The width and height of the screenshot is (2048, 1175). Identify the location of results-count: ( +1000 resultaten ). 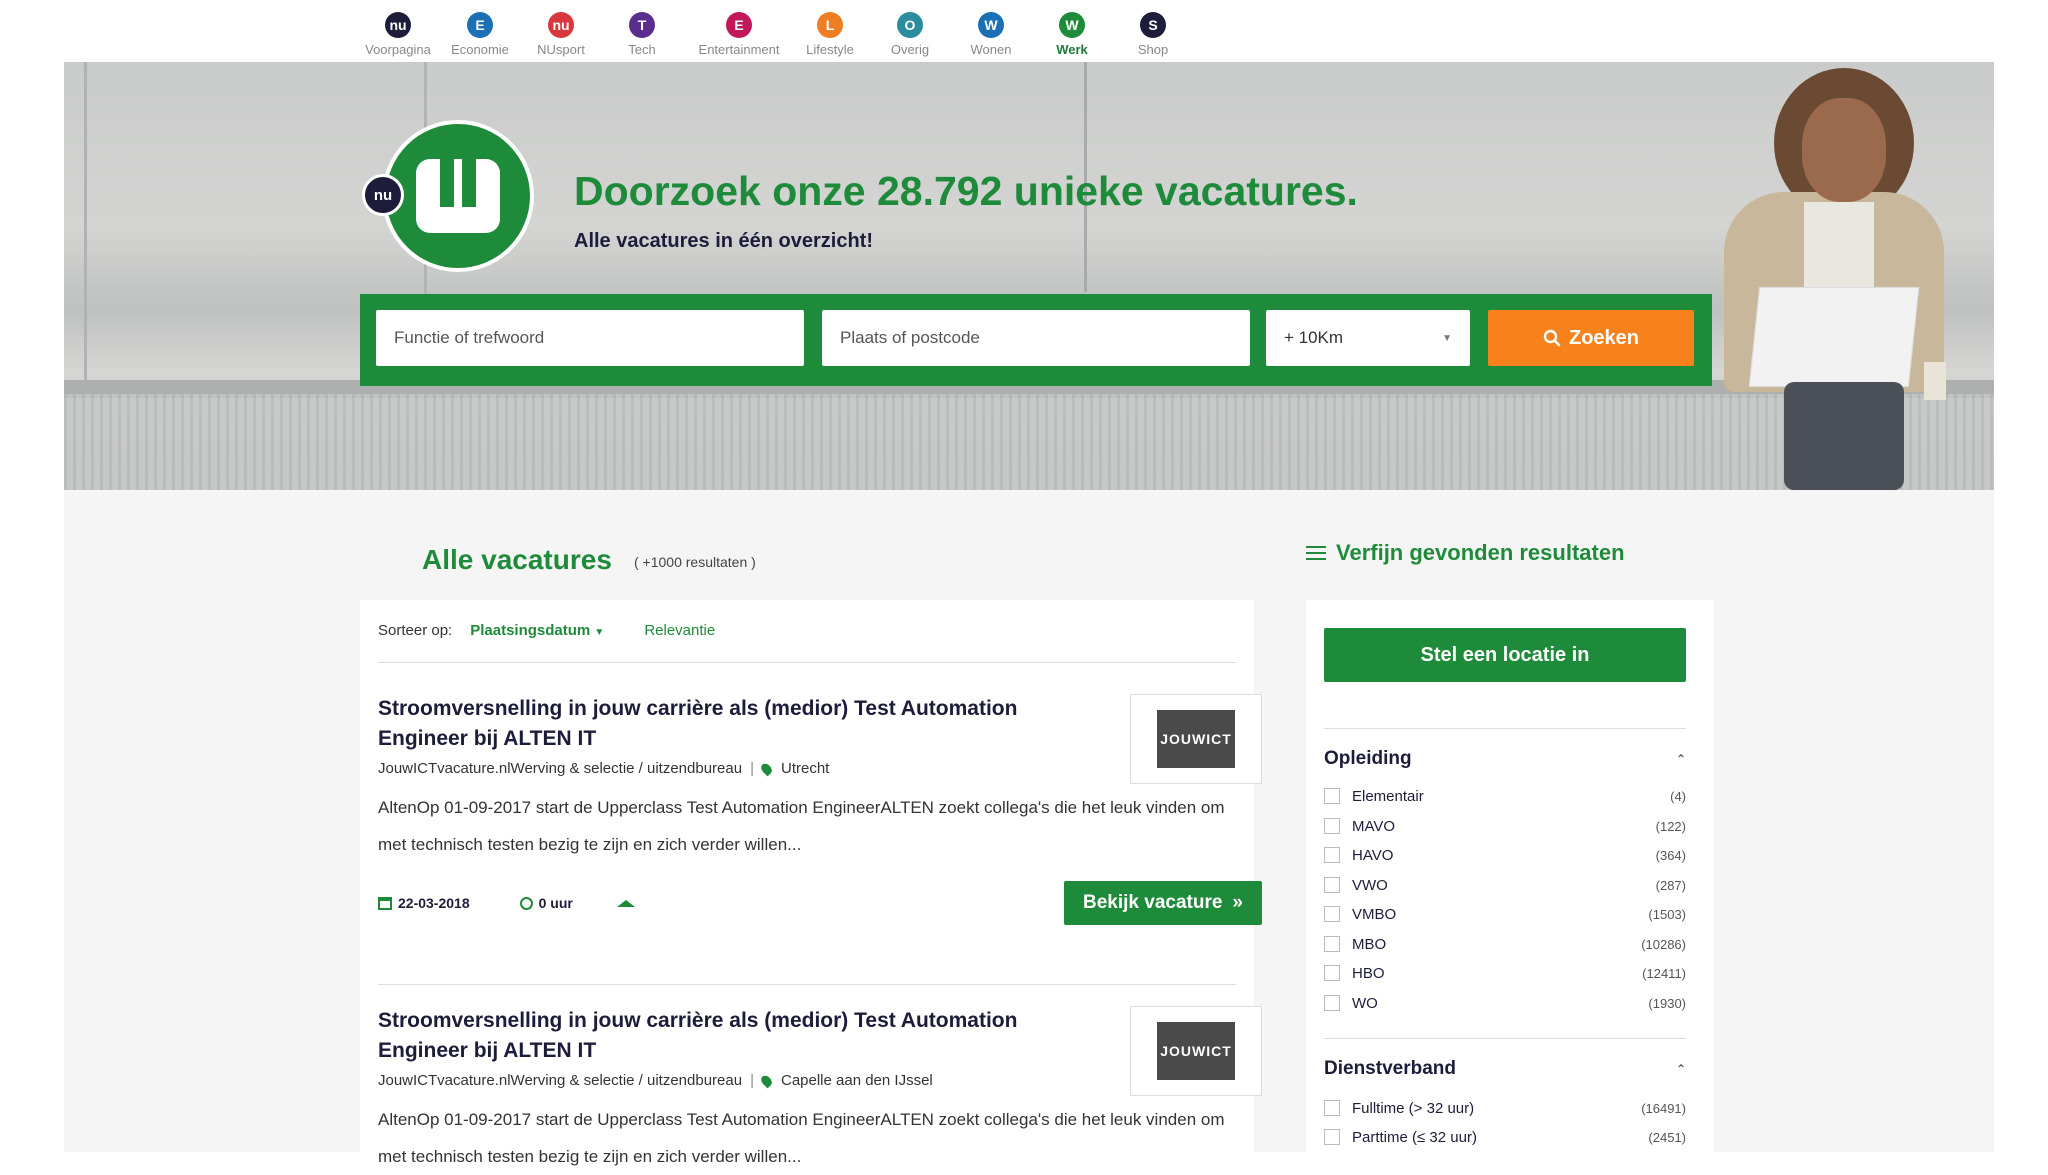
(695, 562).